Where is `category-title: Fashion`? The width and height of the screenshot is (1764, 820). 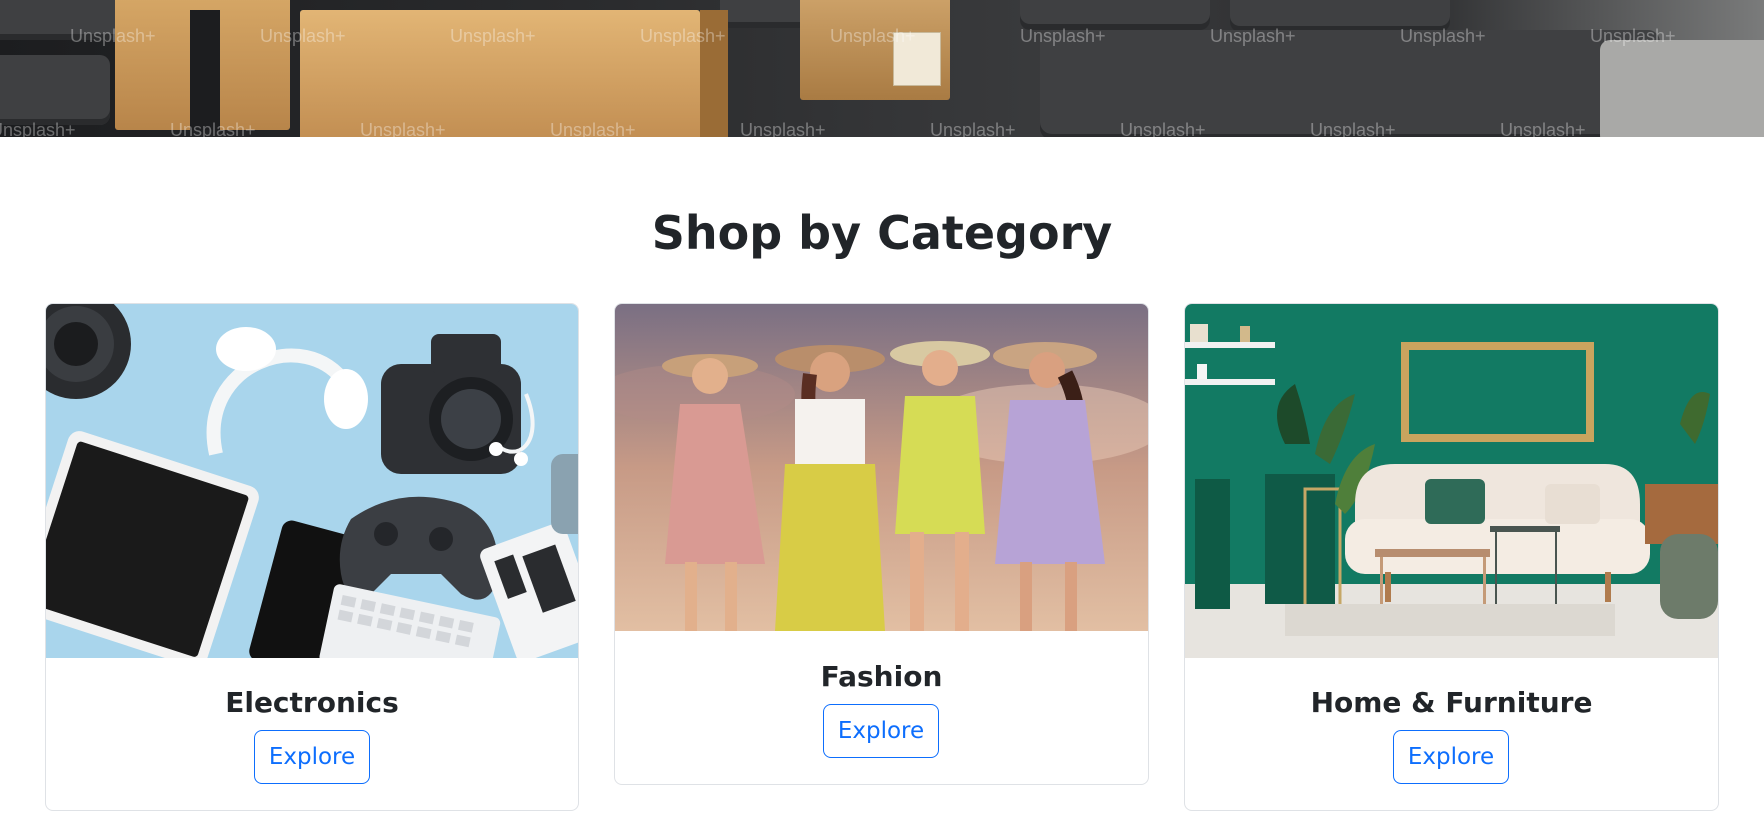
category-title: Fashion is located at coordinates (881, 676).